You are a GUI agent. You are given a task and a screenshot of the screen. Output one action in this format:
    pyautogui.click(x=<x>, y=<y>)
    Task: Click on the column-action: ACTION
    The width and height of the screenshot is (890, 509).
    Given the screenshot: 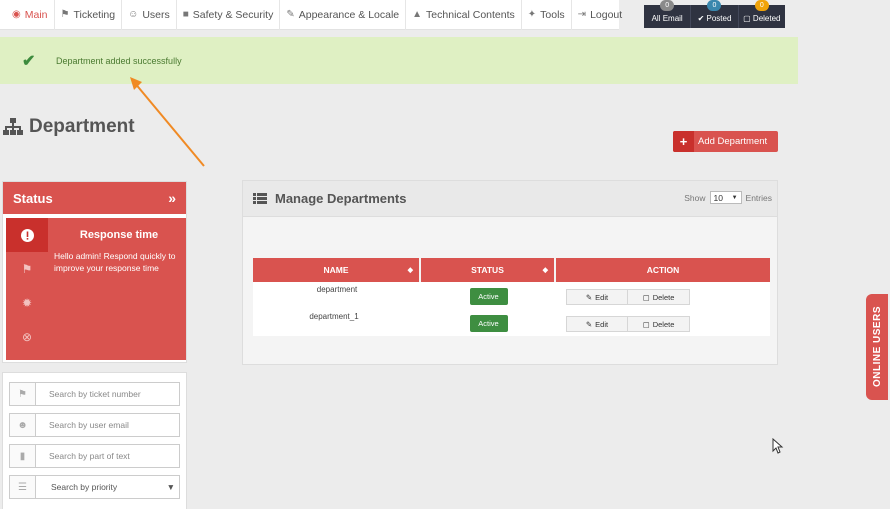 What is the action you would take?
    pyautogui.click(x=663, y=270)
    